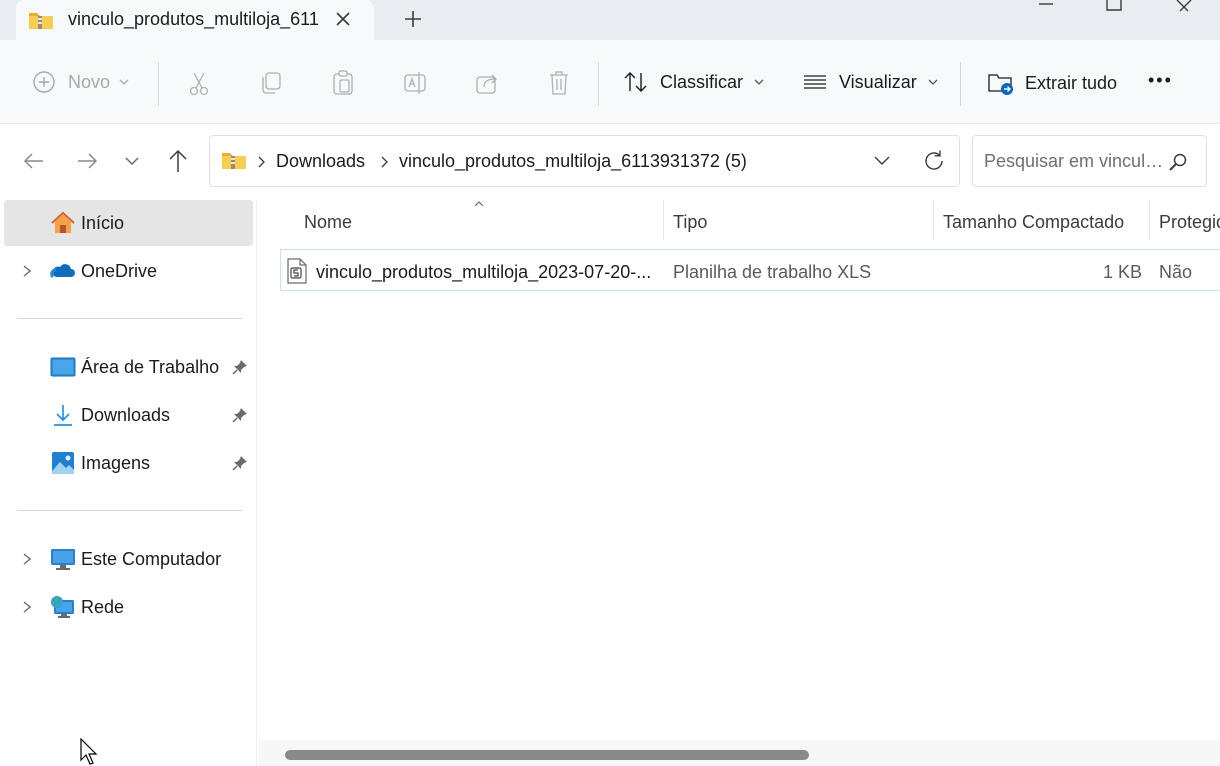 The image size is (1220, 766). What do you see at coordinates (62, 271) in the screenshot?
I see `onedrive-cloud-icon` at bounding box center [62, 271].